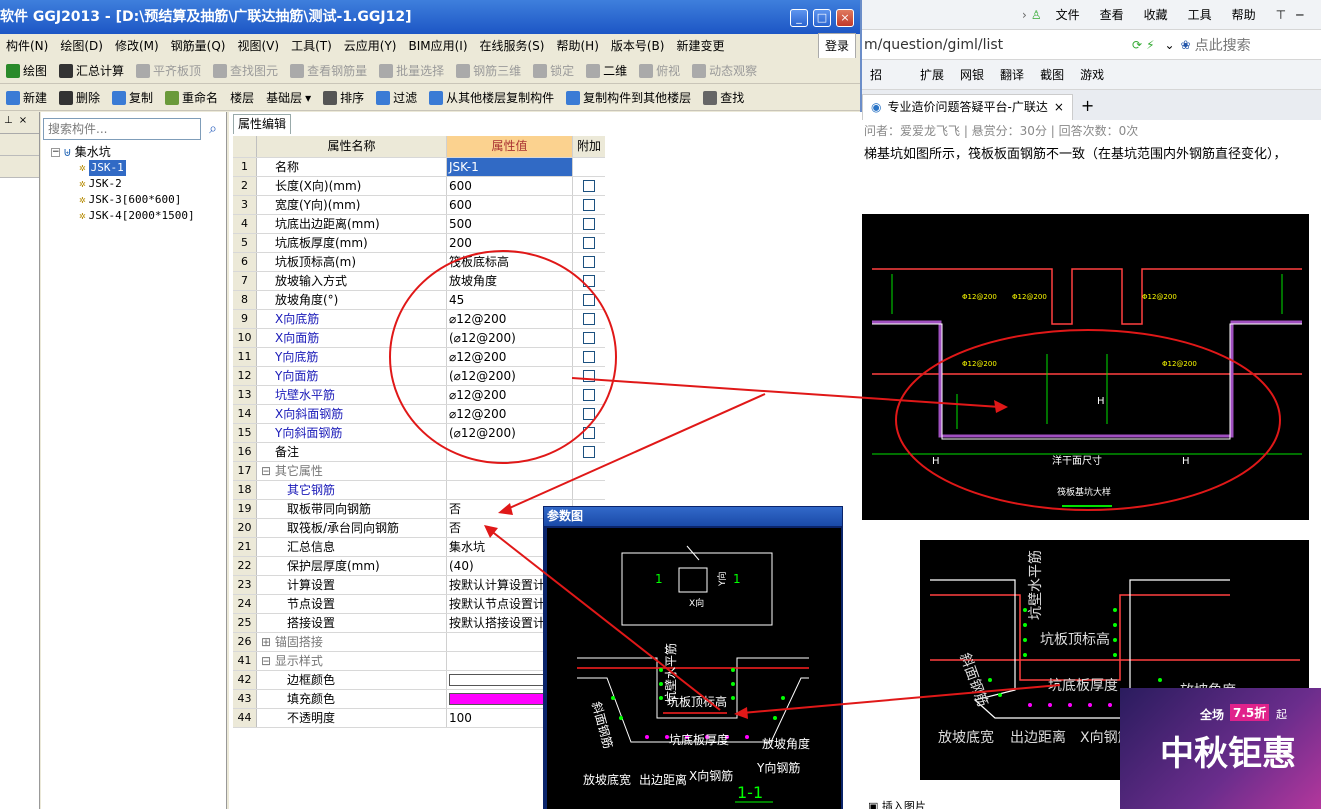 The image size is (1321, 809). What do you see at coordinates (132, 98) in the screenshot?
I see `toolbar-button: 复制` at bounding box center [132, 98].